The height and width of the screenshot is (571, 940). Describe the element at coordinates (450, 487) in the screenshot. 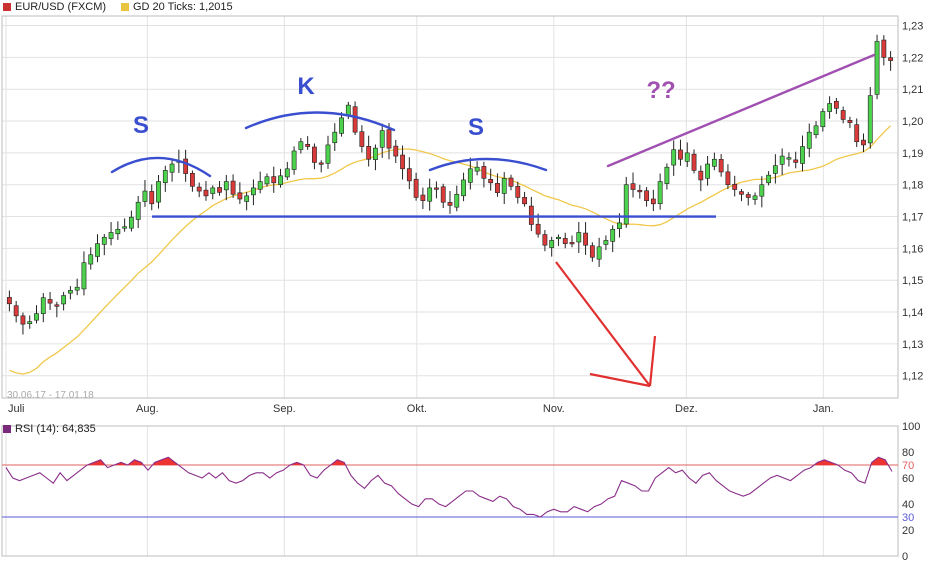

I see `rsi-layer` at that location.